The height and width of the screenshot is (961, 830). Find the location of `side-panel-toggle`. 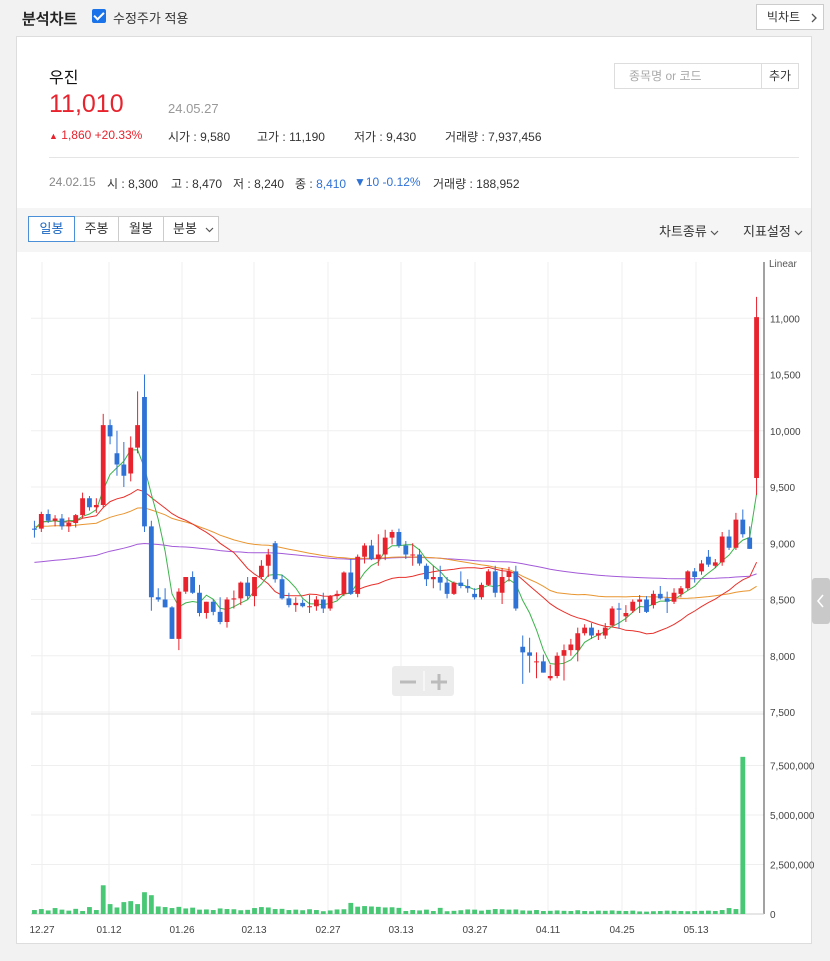

side-panel-toggle is located at coordinates (821, 601).